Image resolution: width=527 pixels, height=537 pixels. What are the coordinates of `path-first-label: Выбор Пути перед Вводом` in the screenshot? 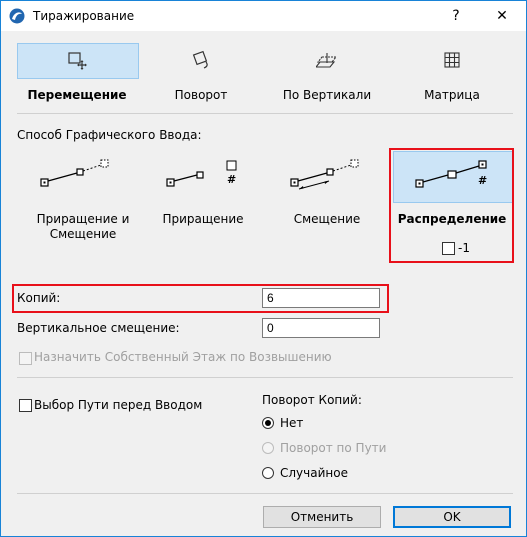 It's located at (118, 405).